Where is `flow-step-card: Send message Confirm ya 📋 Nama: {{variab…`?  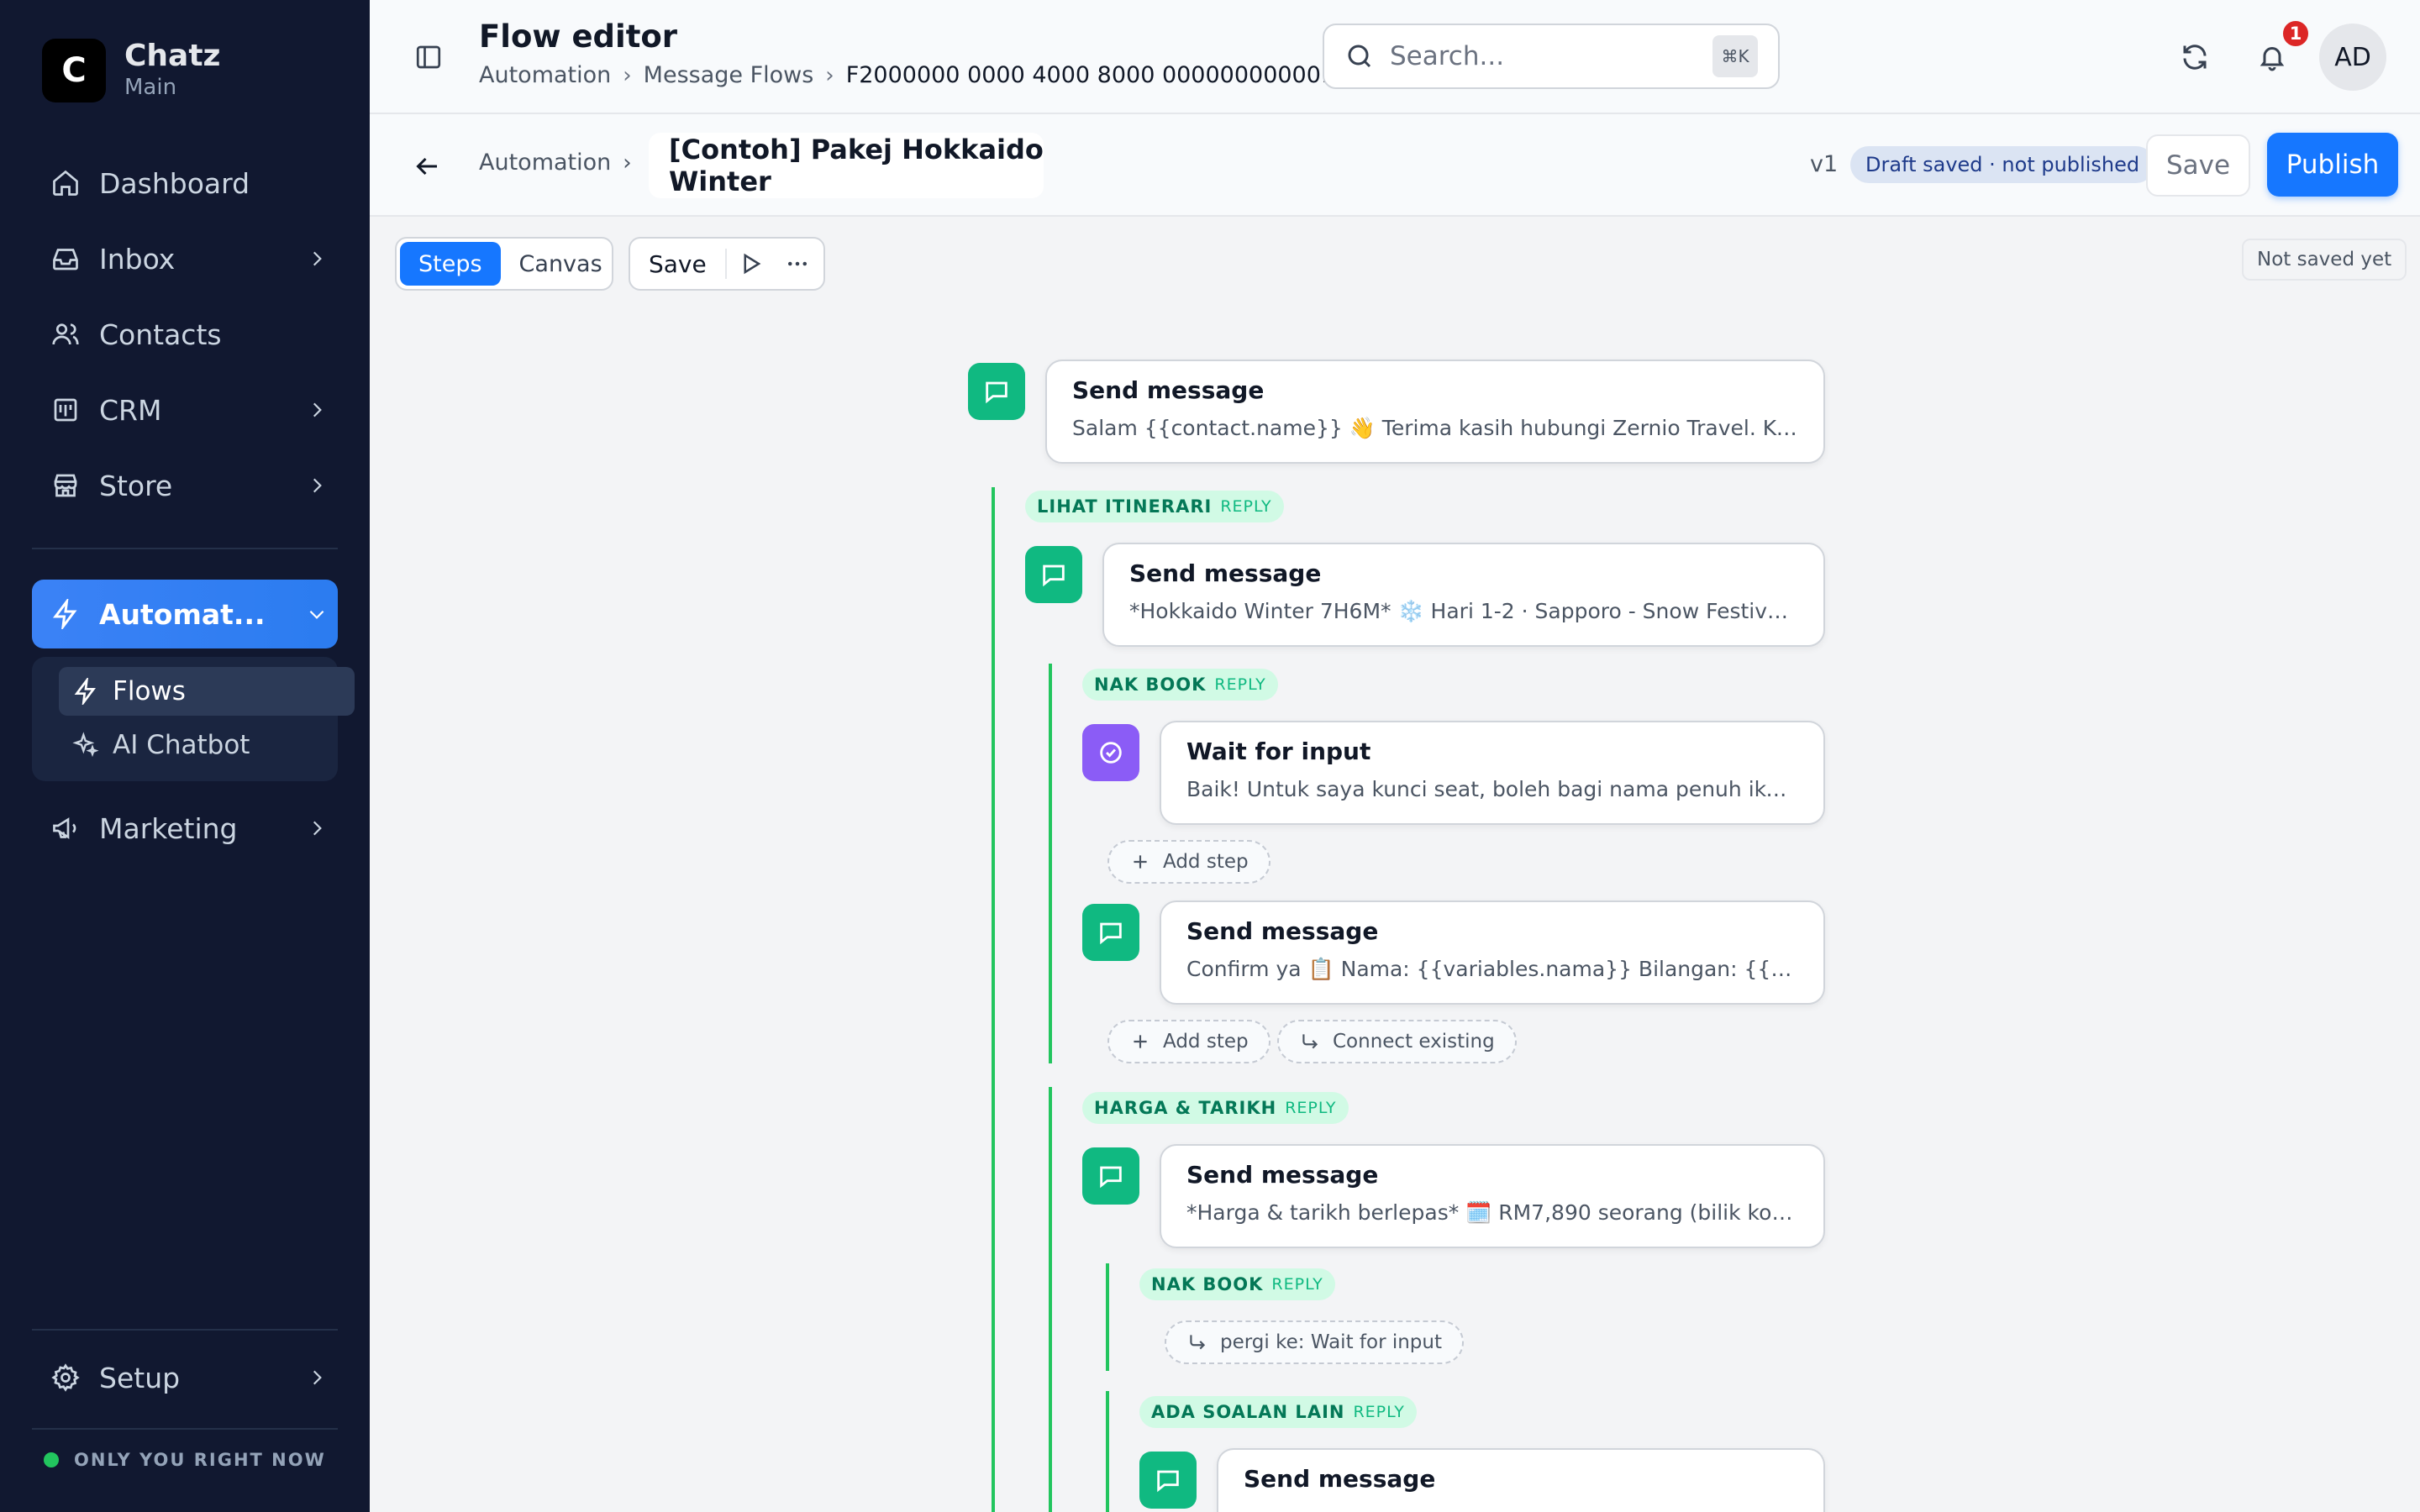
flow-step-card: Send message Confirm ya 📋 Nama: {{variab… is located at coordinates (1493, 952).